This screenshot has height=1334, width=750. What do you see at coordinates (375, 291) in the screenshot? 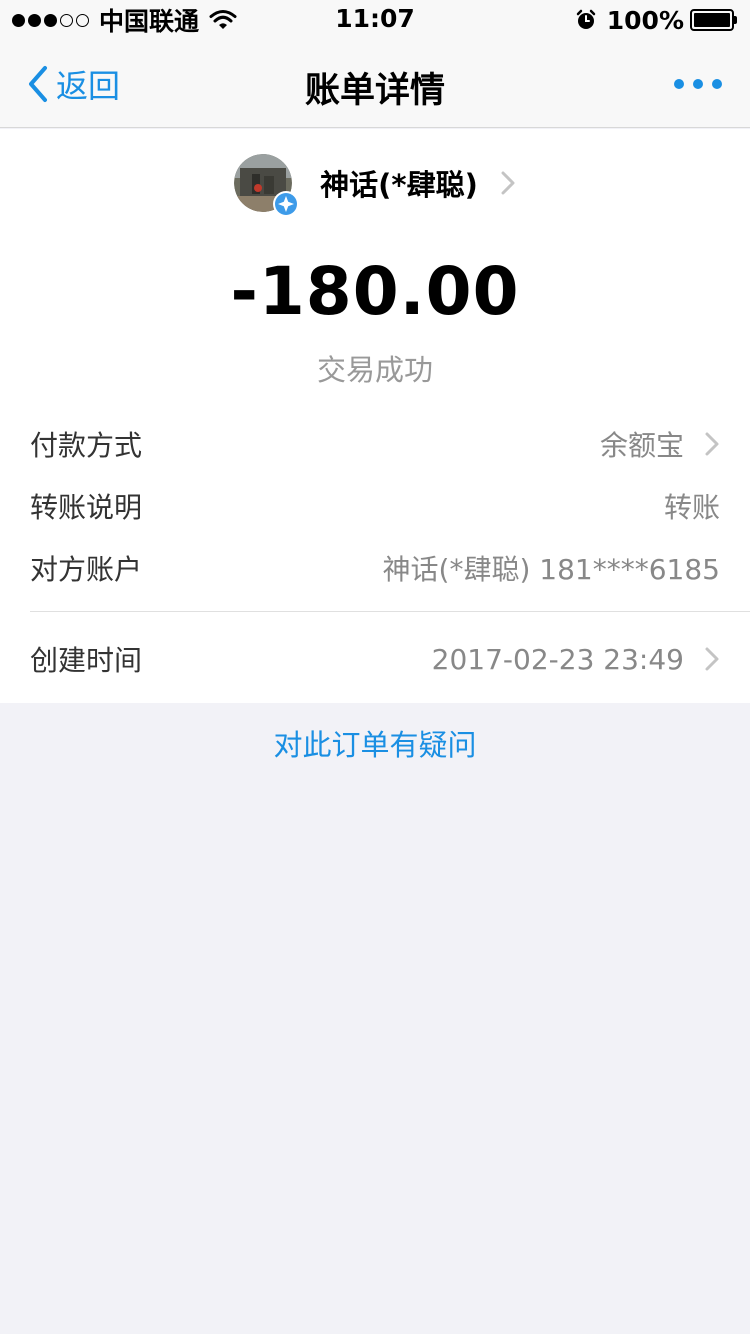
I see `transaction-amount: -180.00` at bounding box center [375, 291].